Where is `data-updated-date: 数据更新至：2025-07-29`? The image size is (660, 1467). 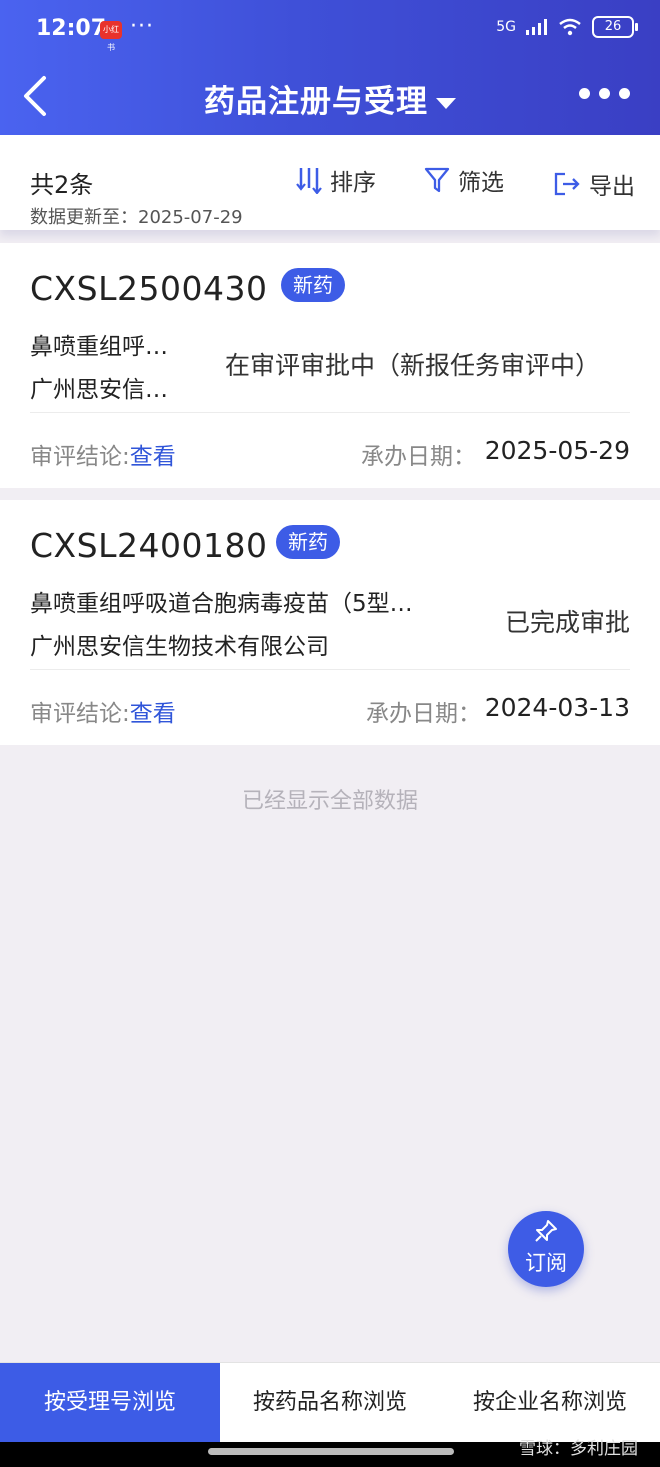
data-updated-date: 数据更新至：2025-07-29 is located at coordinates (136, 217).